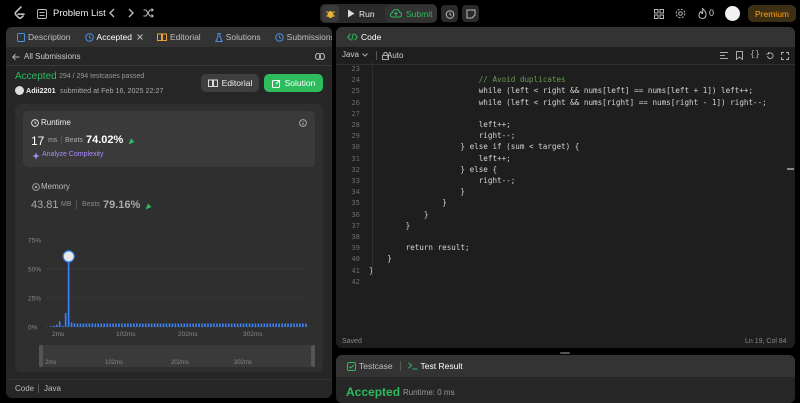  Describe the element at coordinates (561, 135) in the screenshot. I see `code-line: 29 right--;` at that location.